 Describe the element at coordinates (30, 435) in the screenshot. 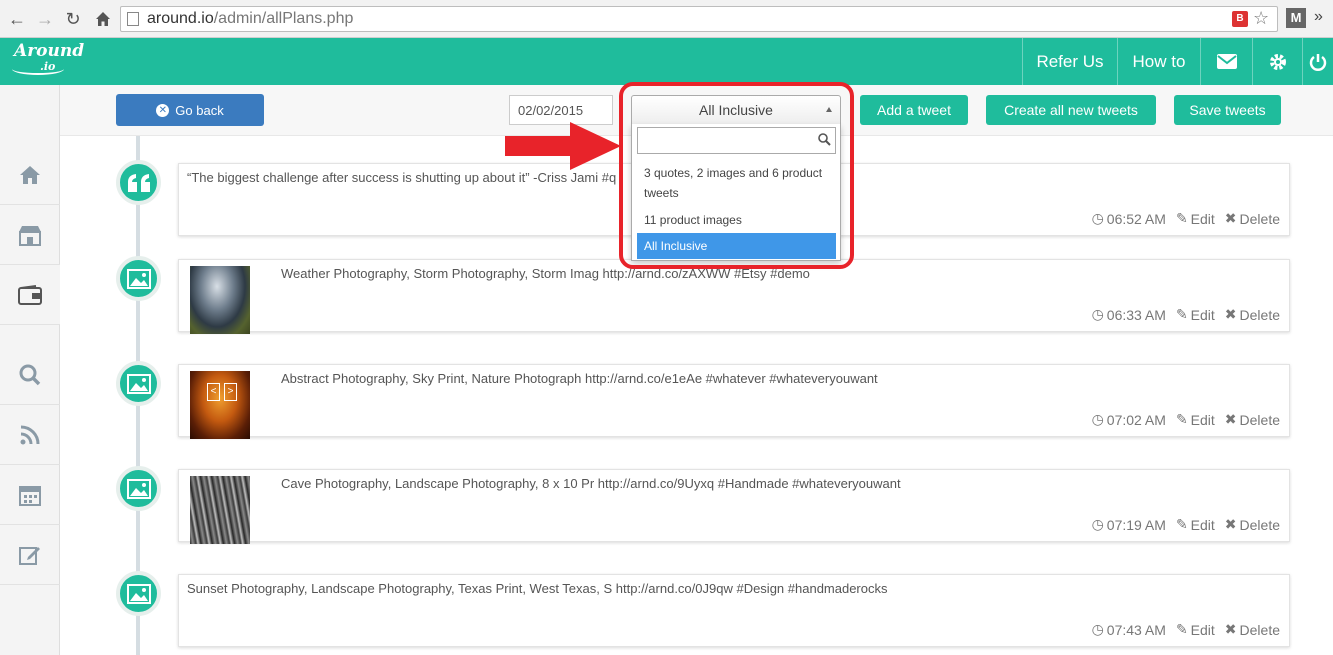

I see `rss-icon` at that location.